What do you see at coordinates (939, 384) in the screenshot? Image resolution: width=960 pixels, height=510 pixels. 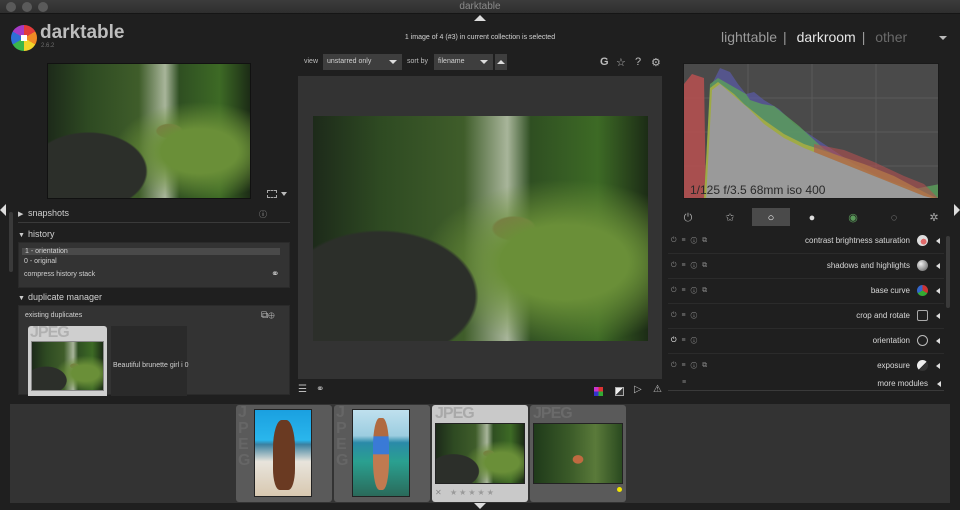 I see `expand-more-modules-icon` at bounding box center [939, 384].